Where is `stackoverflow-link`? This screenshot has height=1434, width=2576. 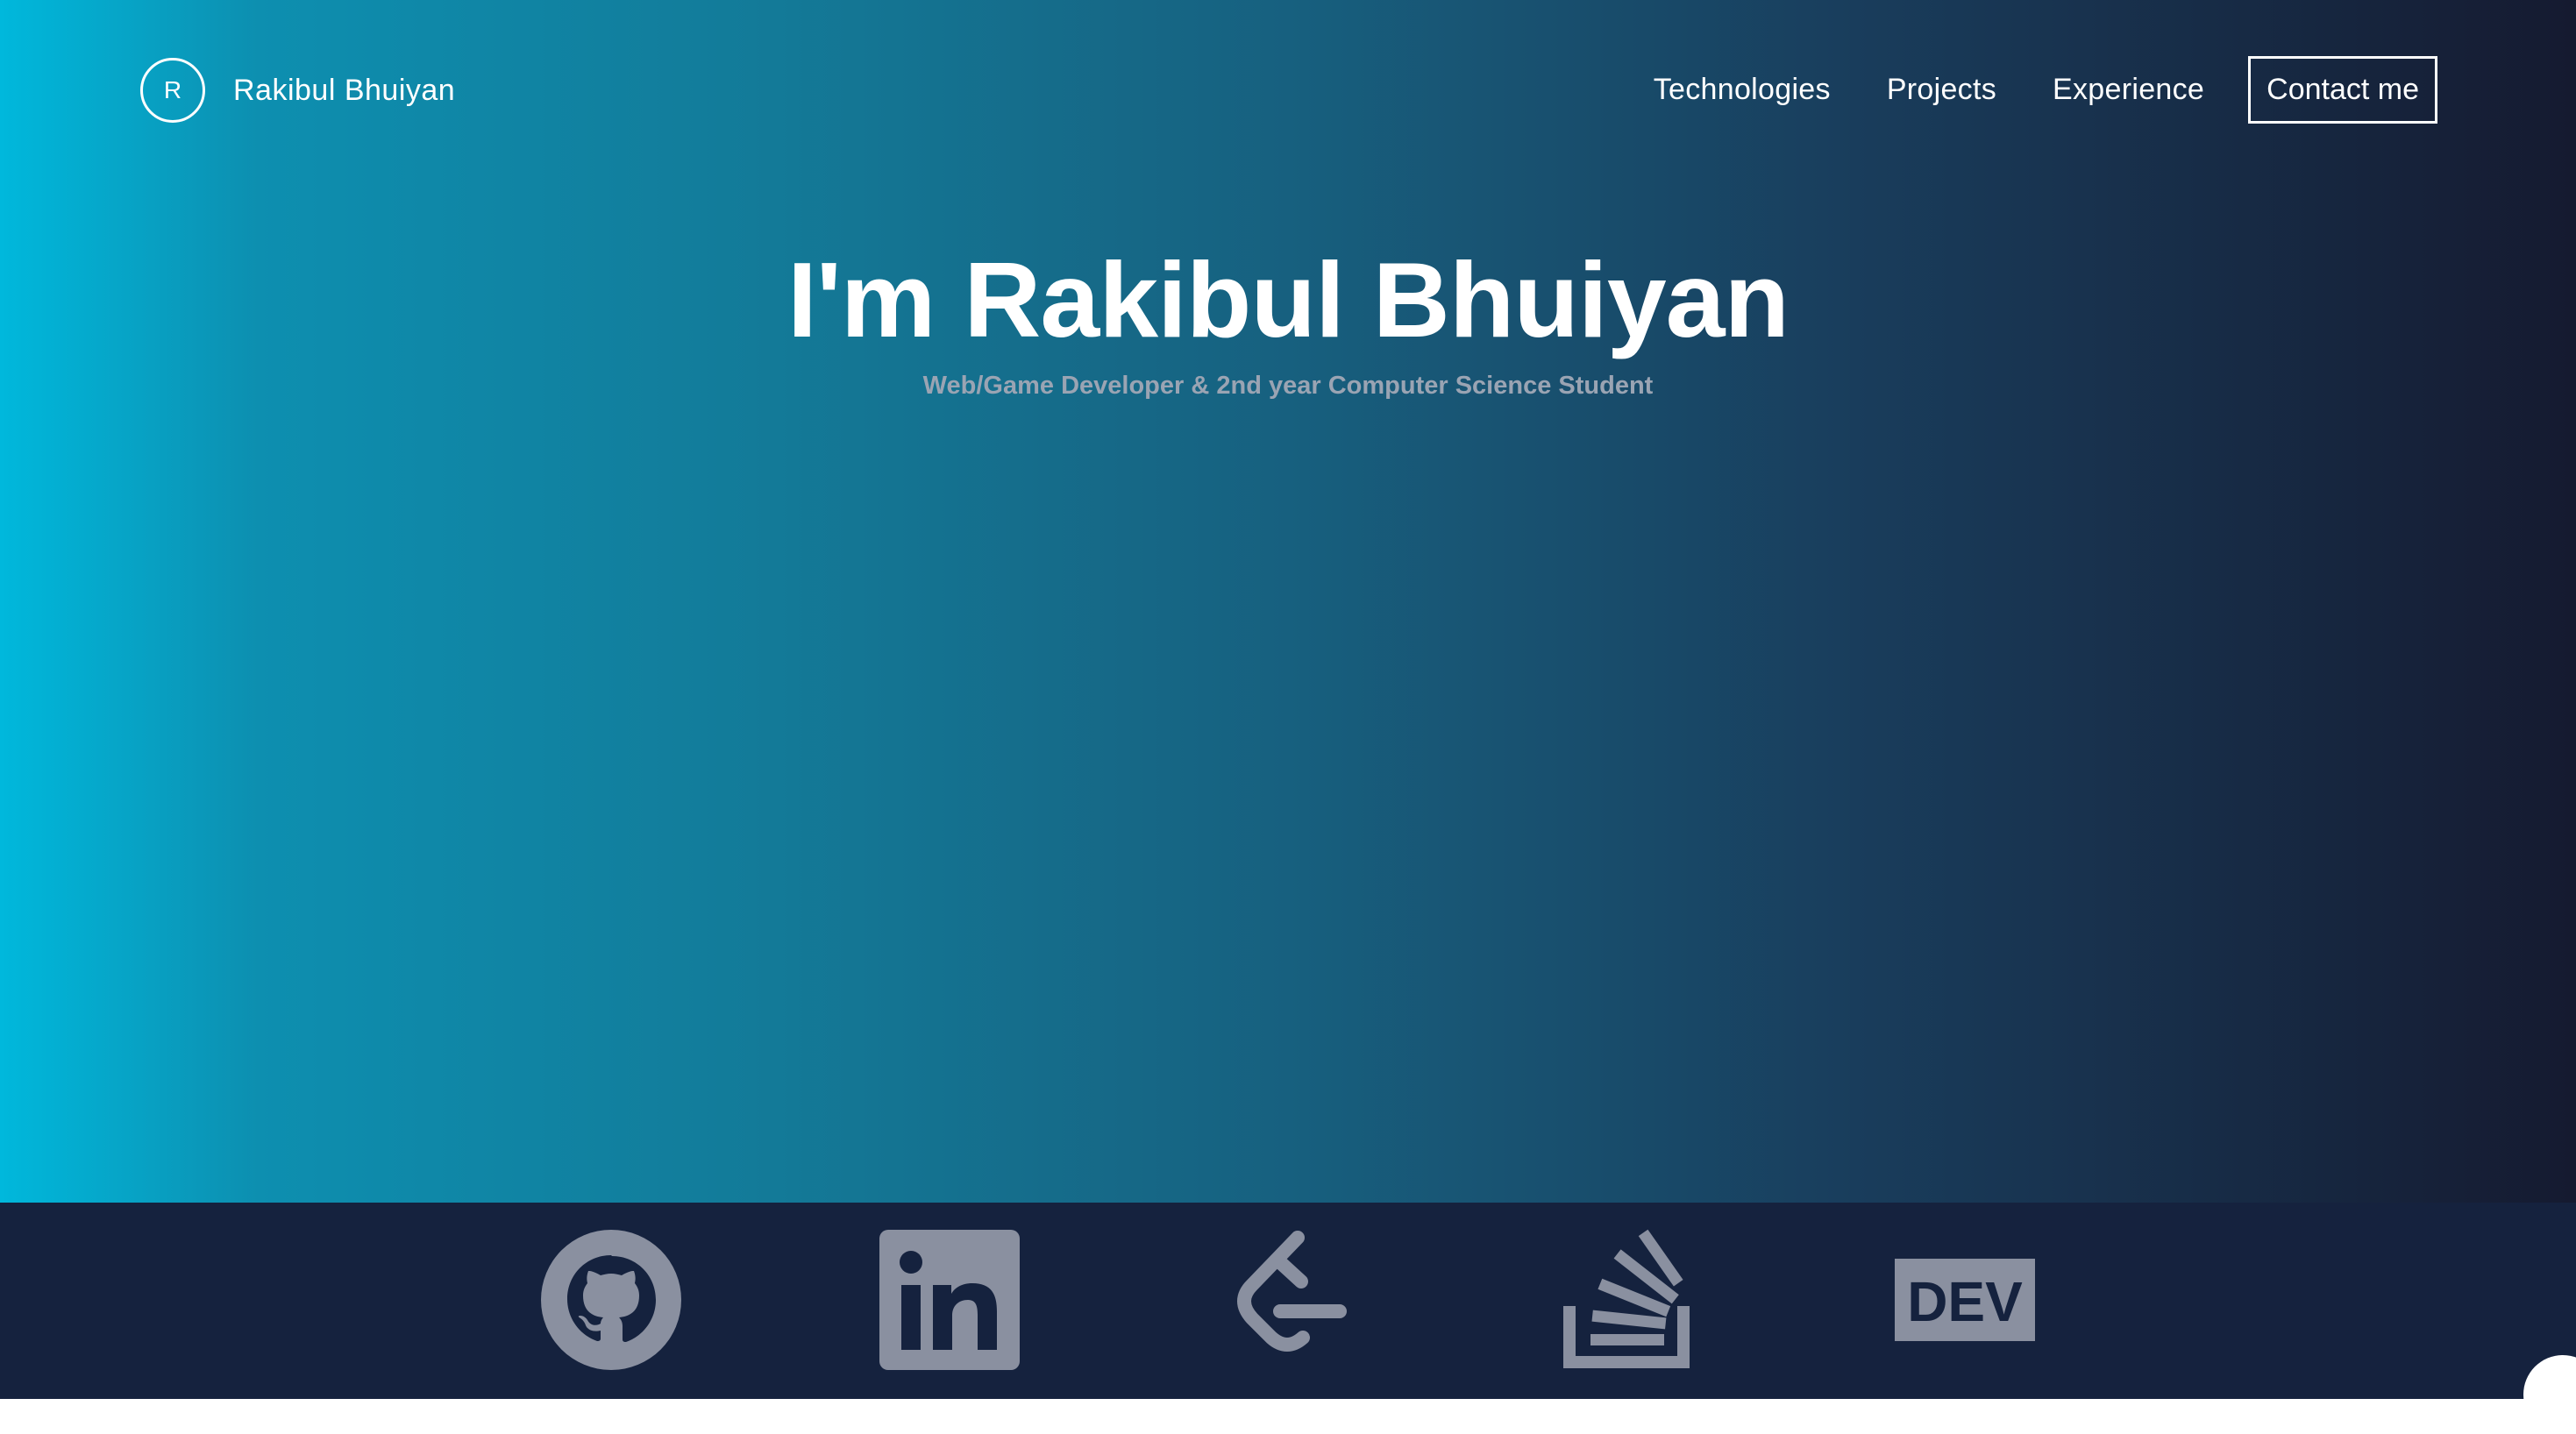 stackoverflow-link is located at coordinates (1626, 1300).